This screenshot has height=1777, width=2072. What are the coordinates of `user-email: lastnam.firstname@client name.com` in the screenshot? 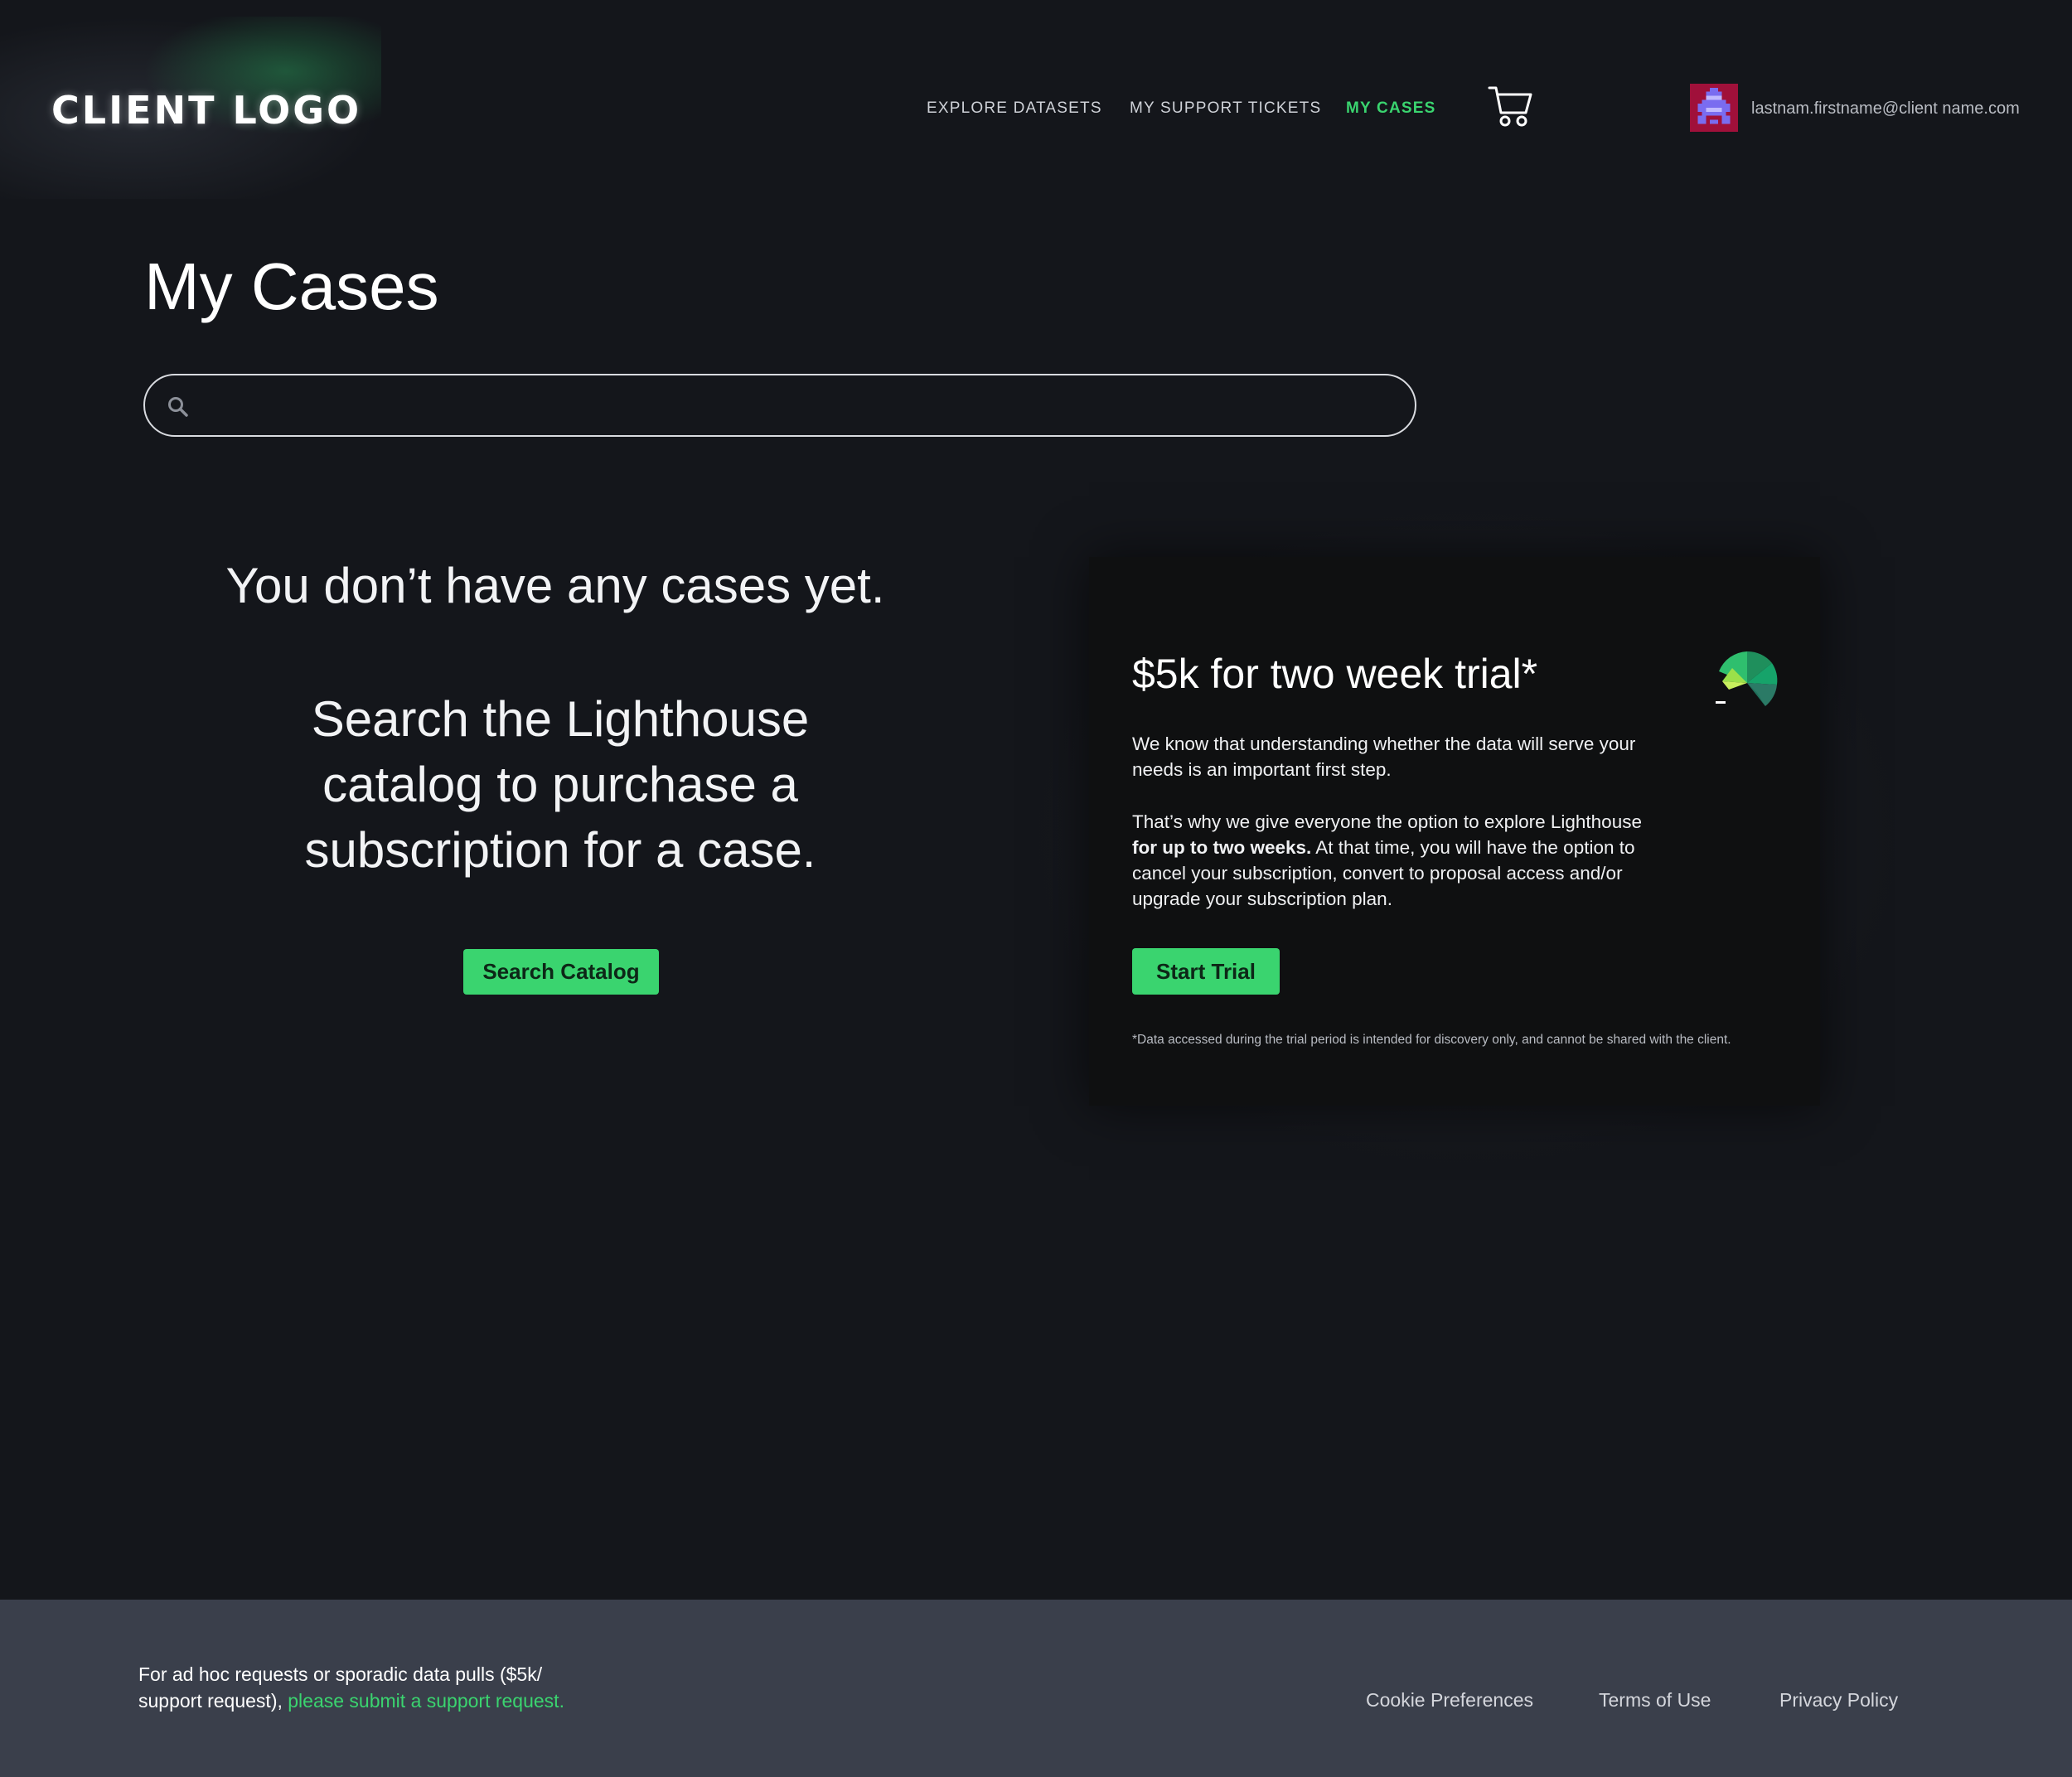 It's located at (1885, 109).